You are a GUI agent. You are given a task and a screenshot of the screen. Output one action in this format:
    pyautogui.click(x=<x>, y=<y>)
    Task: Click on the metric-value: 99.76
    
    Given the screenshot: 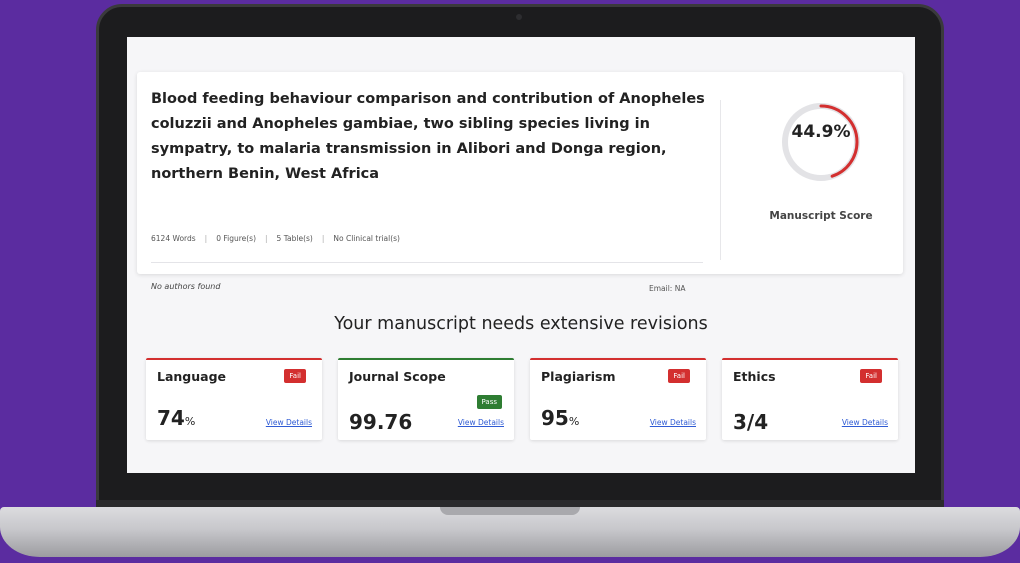 What is the action you would take?
    pyautogui.click(x=380, y=422)
    